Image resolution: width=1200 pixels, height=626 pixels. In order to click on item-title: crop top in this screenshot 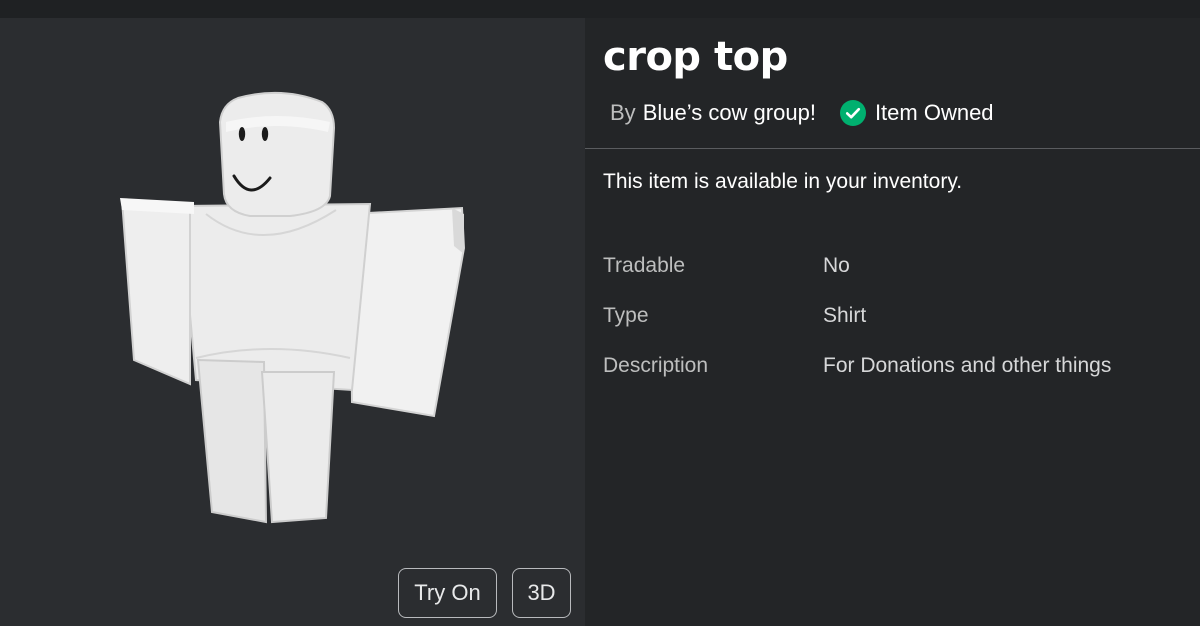, I will do `click(695, 57)`.